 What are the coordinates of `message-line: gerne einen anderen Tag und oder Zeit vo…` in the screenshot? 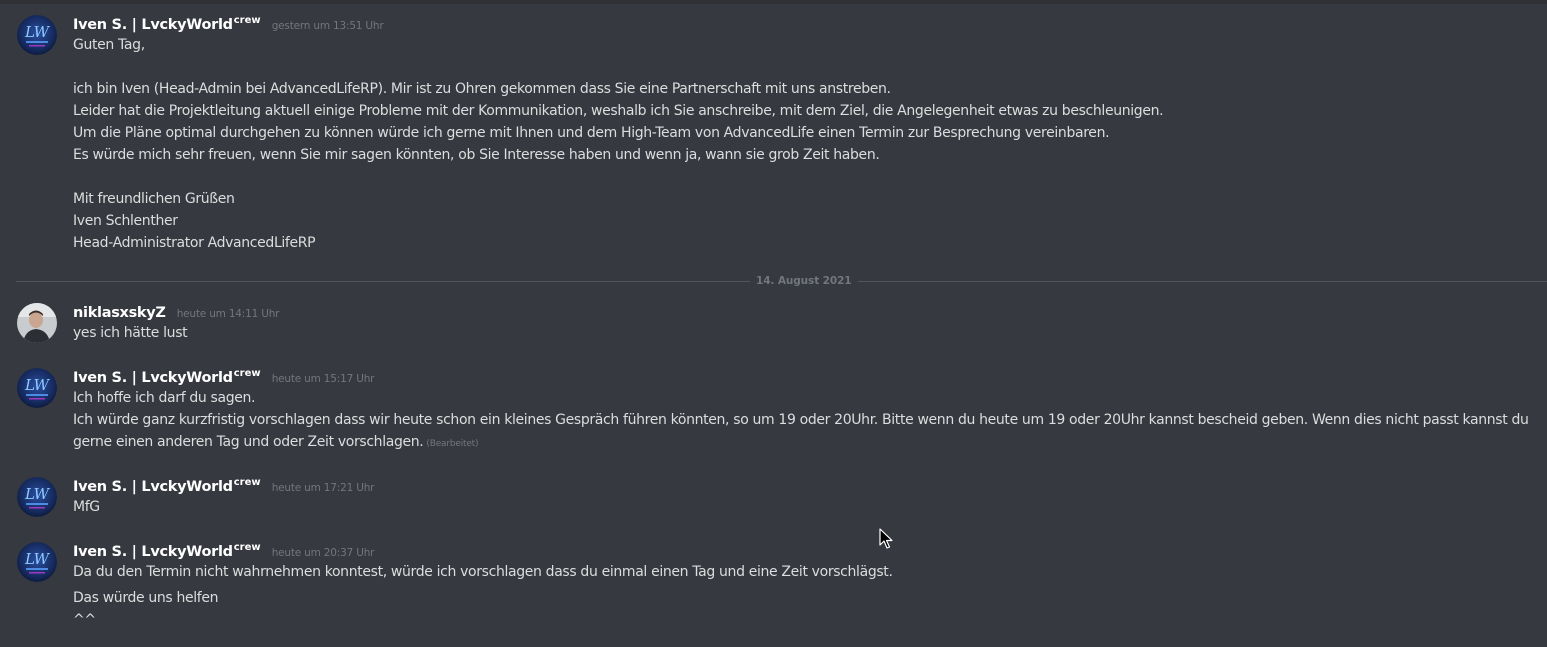 It's located at (276, 443).